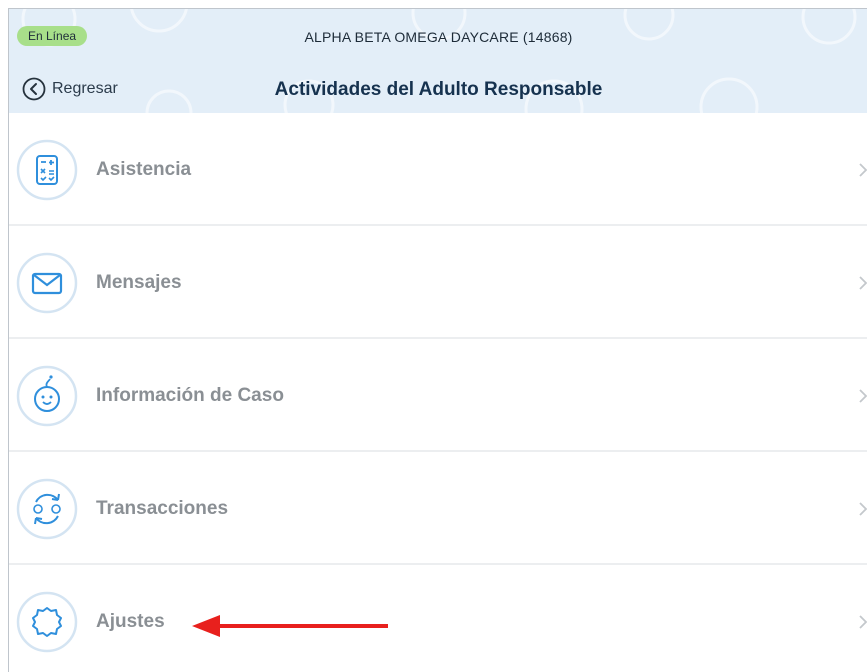 This screenshot has width=867, height=672. Describe the element at coordinates (438, 37) in the screenshot. I see `daycare-name: ALPHA BETA OMEGA DAYCARE (14868)` at that location.